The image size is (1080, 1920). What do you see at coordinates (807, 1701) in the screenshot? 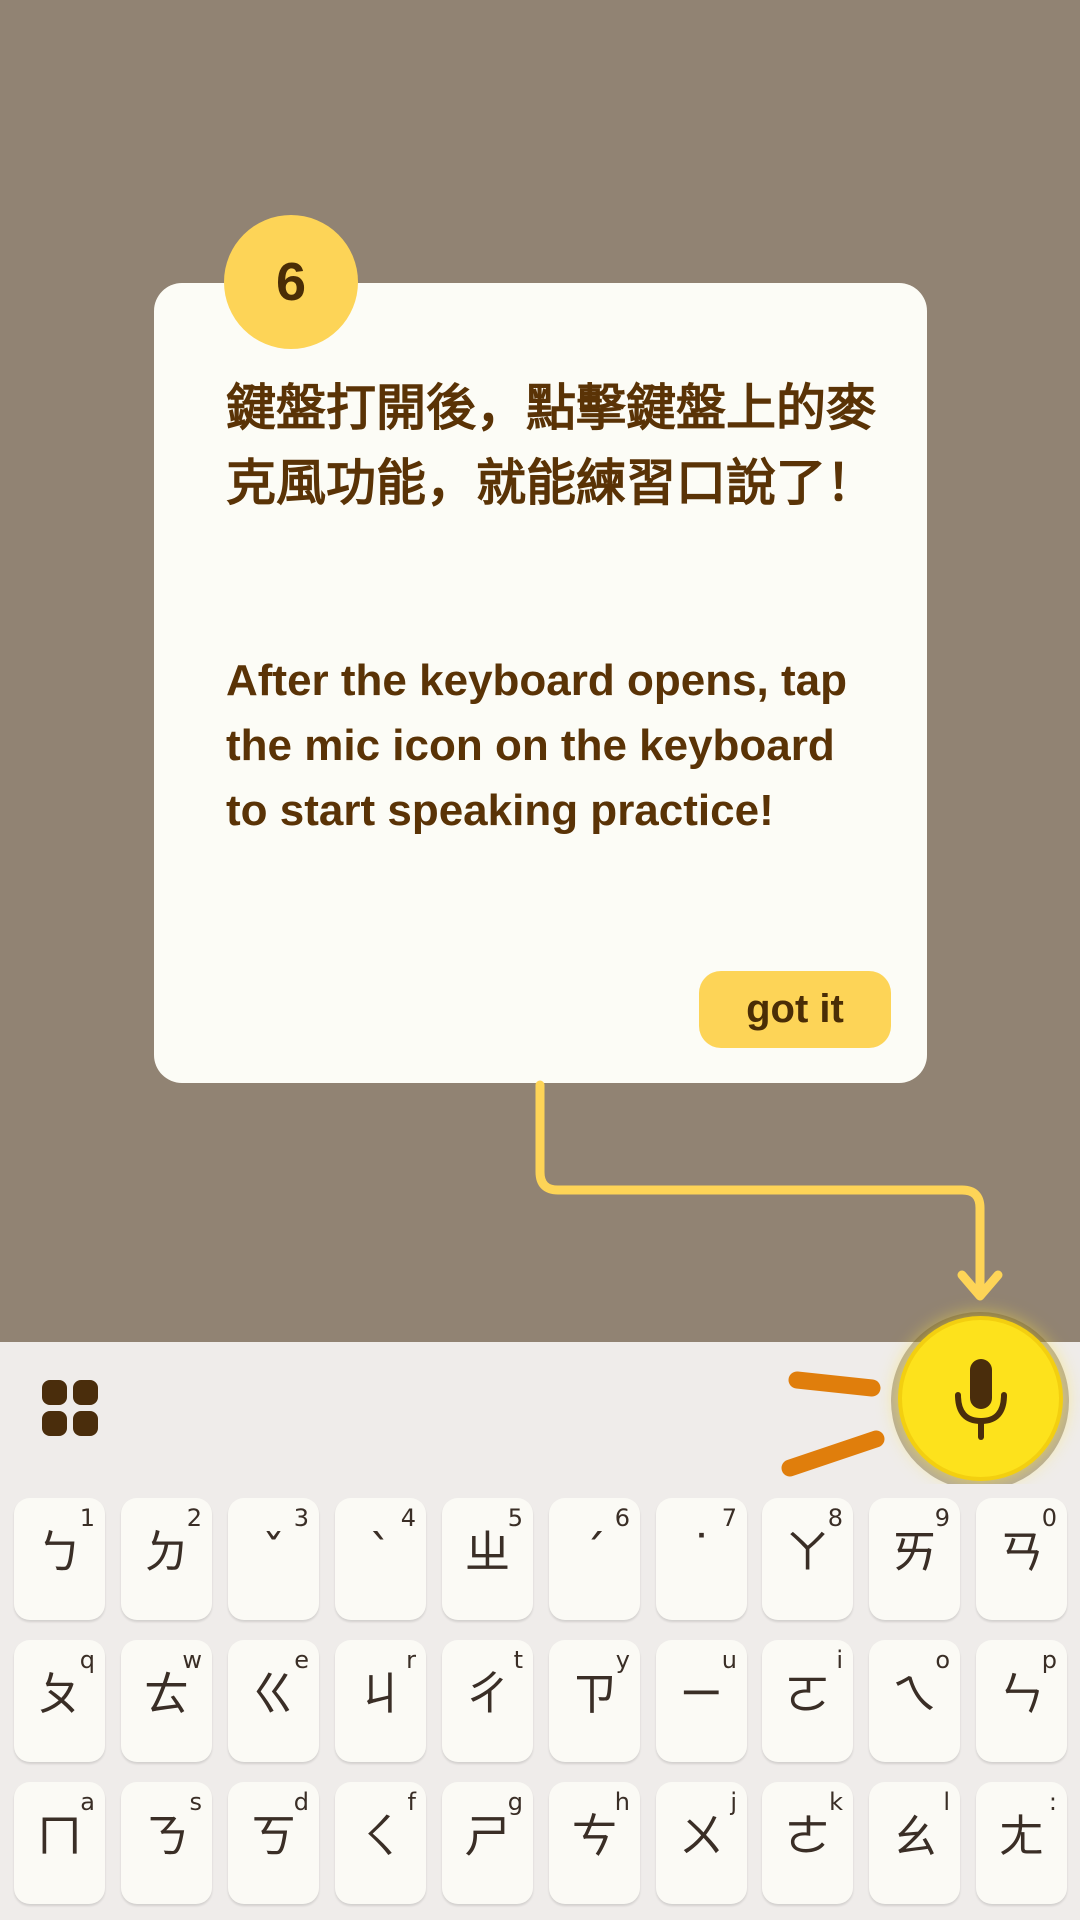
I see `keyboard-key: ㄛi` at bounding box center [807, 1701].